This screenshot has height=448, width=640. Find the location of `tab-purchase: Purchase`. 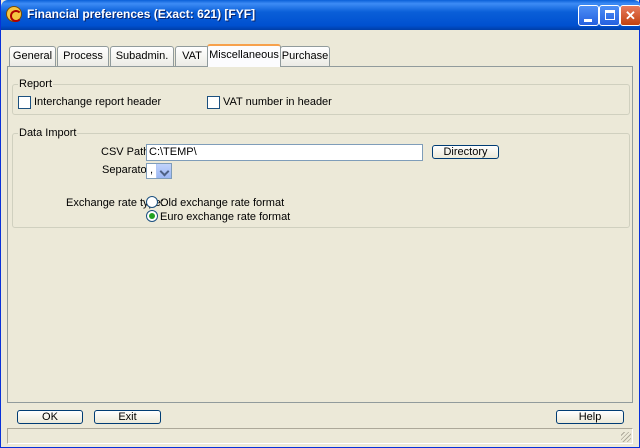

tab-purchase: Purchase is located at coordinates (305, 56).